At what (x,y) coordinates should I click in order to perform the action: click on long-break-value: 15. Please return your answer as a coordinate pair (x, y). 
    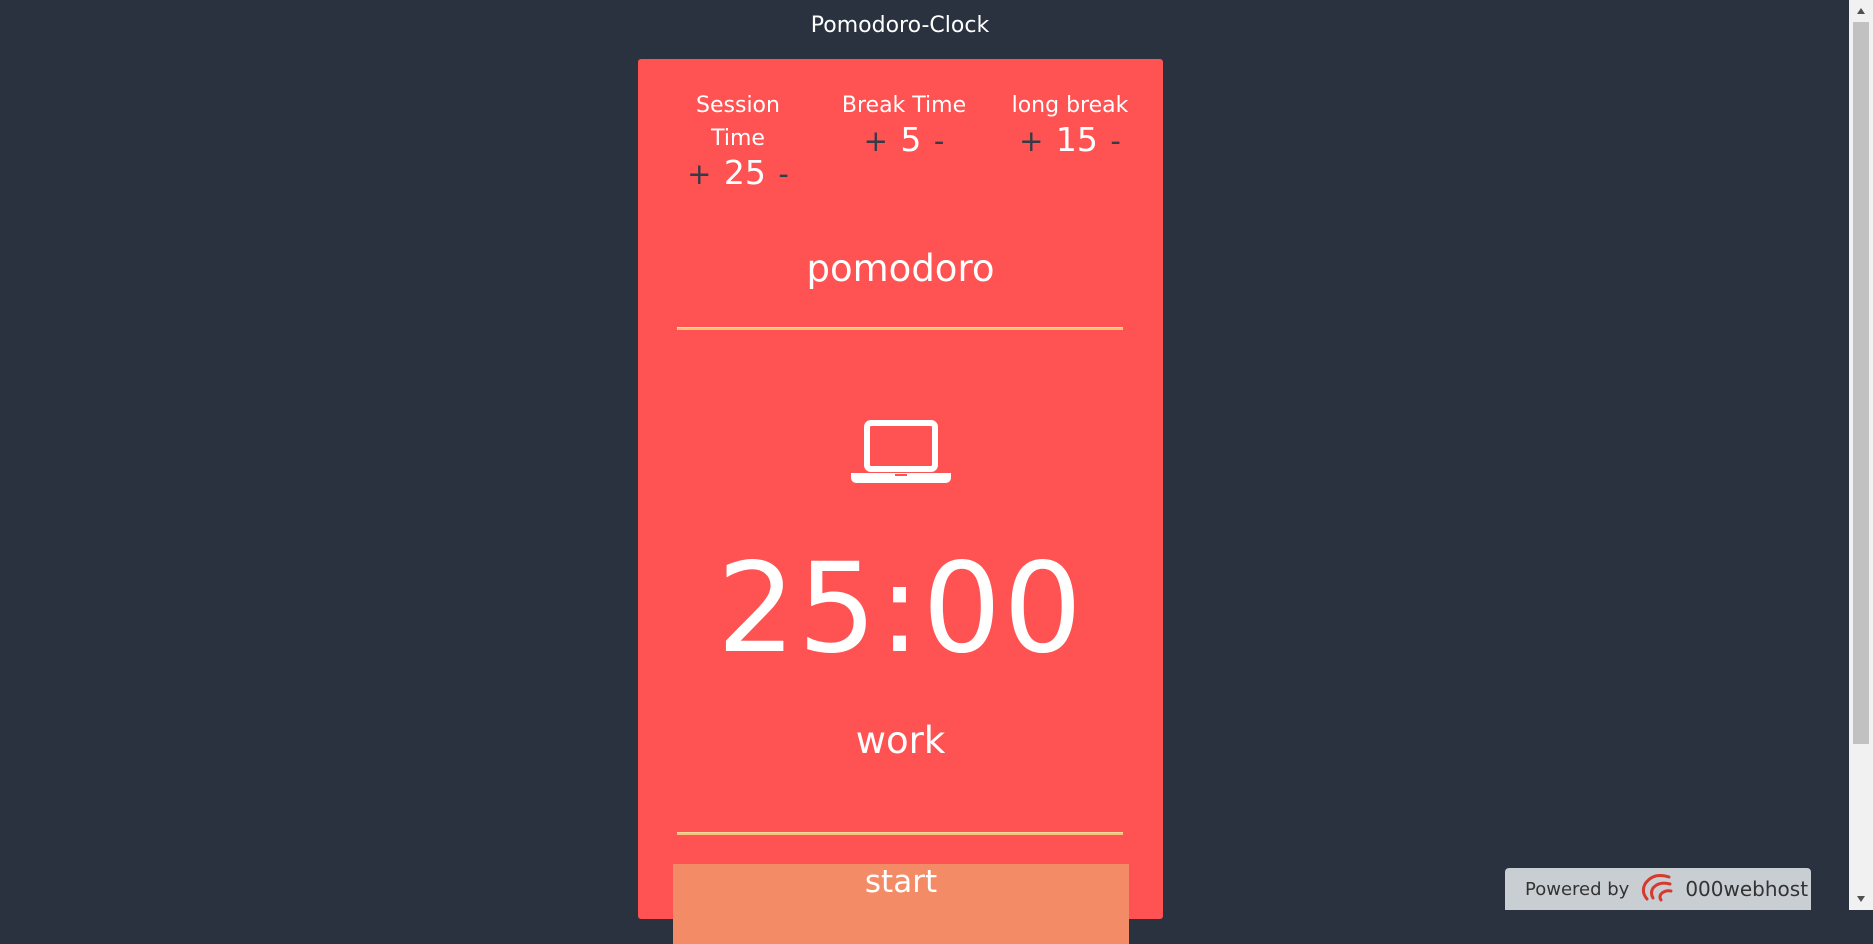
    Looking at the image, I should click on (1076, 139).